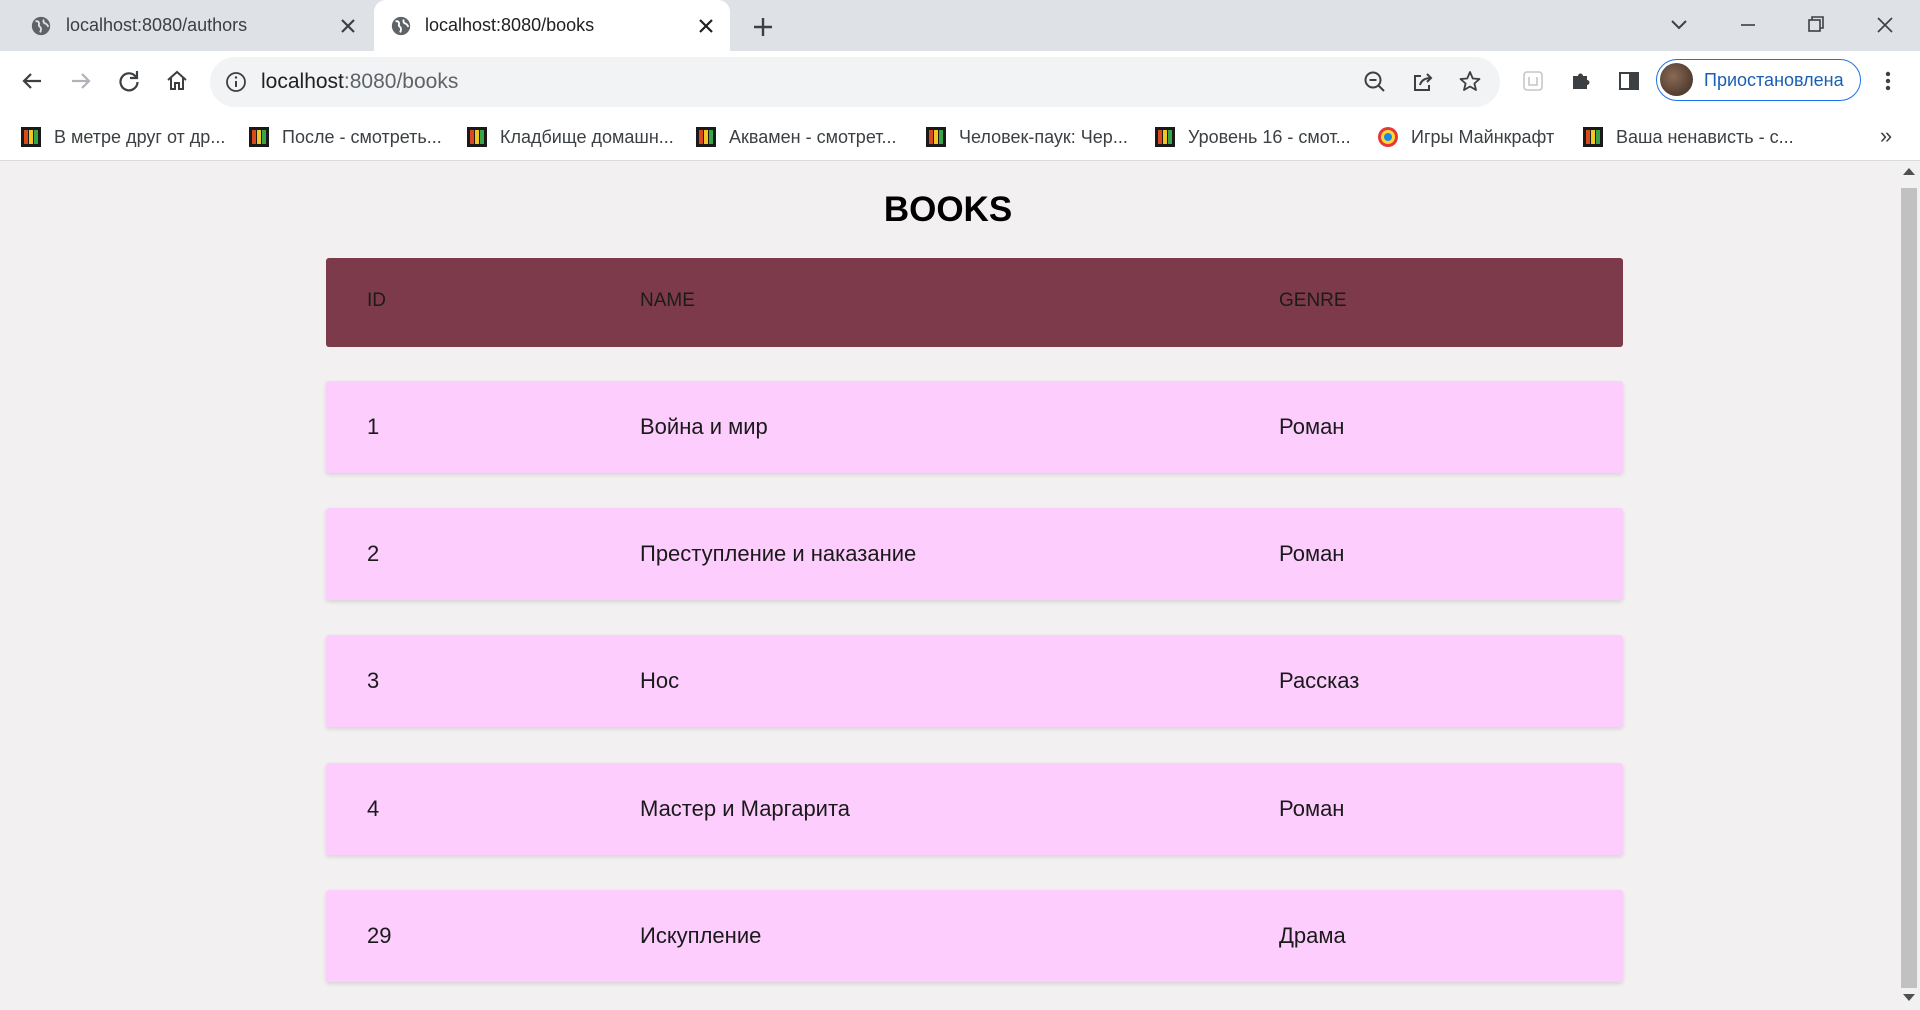 The height and width of the screenshot is (1010, 1920). What do you see at coordinates (401, 81) in the screenshot?
I see `url-path: :8080/books` at bounding box center [401, 81].